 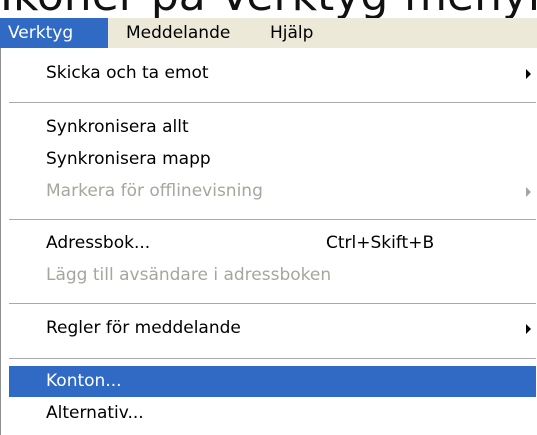 What do you see at coordinates (117, 127) in the screenshot?
I see `menu-item-label: Synkronisera allt` at bounding box center [117, 127].